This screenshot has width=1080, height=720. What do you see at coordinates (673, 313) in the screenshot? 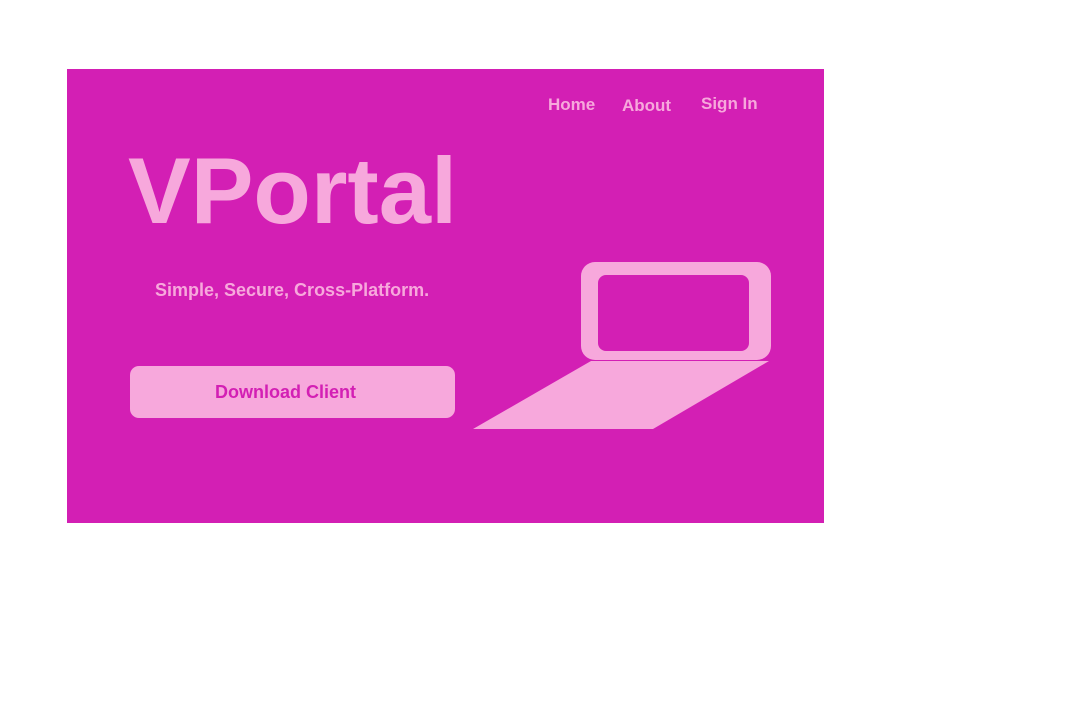
I see `laptop-screen-display` at bounding box center [673, 313].